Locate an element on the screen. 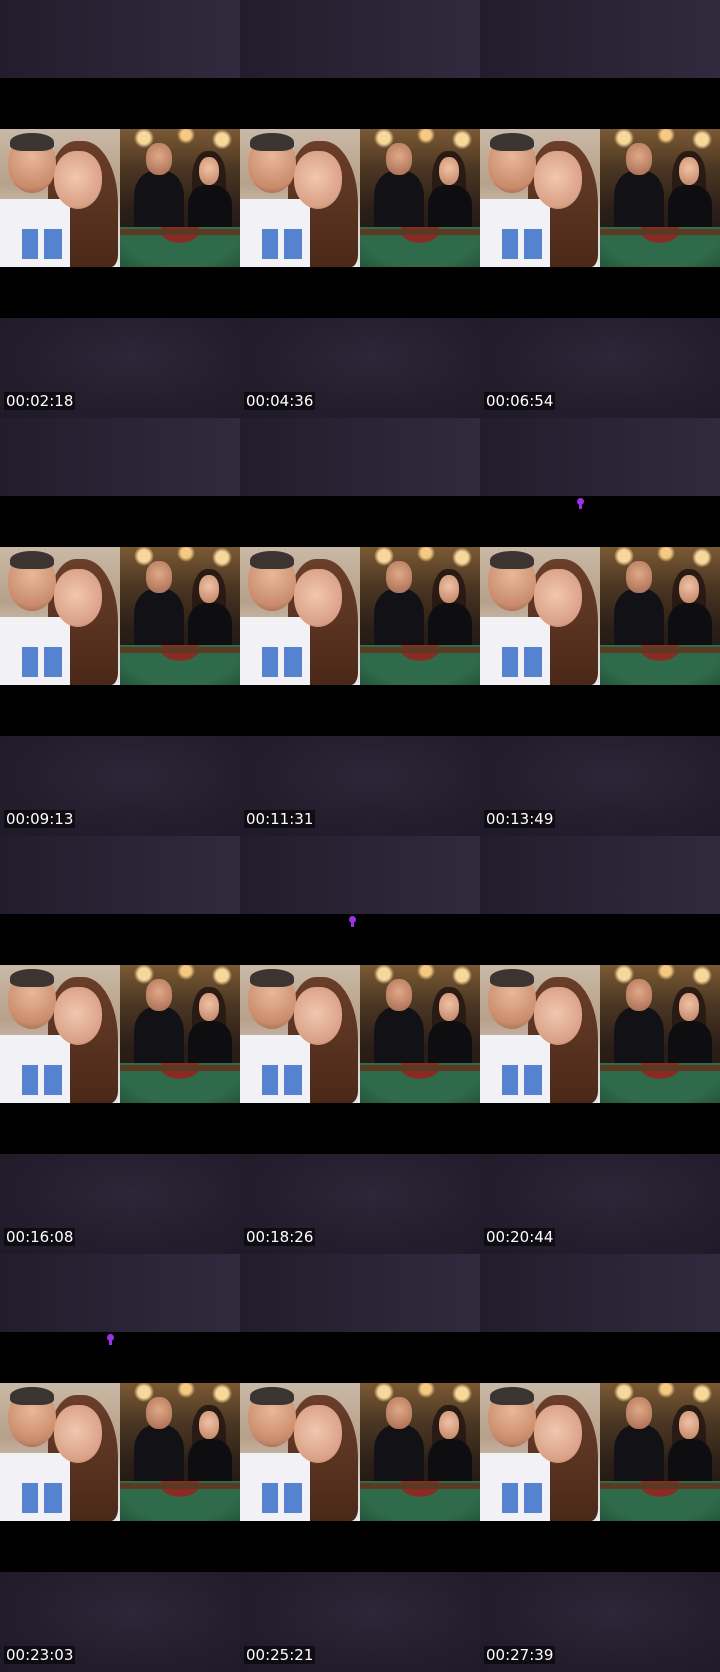 This screenshot has width=720, height=1672. timestamp-label: 00:02:18 is located at coordinates (40, 401).